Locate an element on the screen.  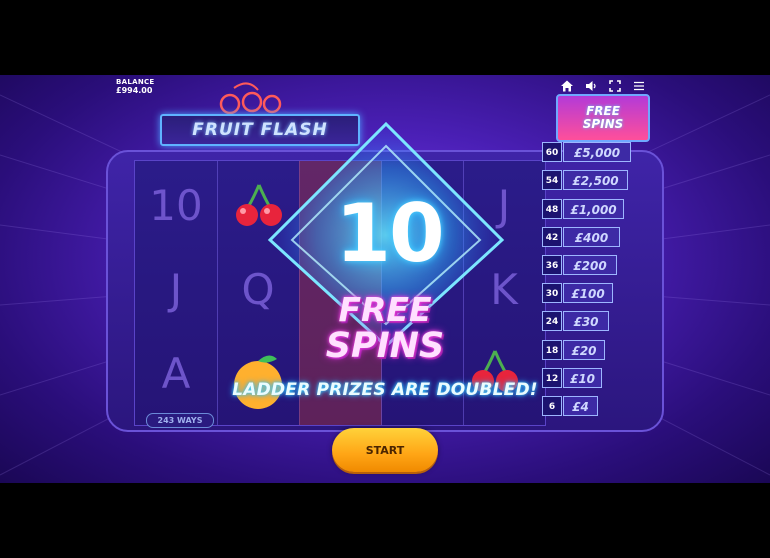
top-toolbar is located at coordinates (603, 86).